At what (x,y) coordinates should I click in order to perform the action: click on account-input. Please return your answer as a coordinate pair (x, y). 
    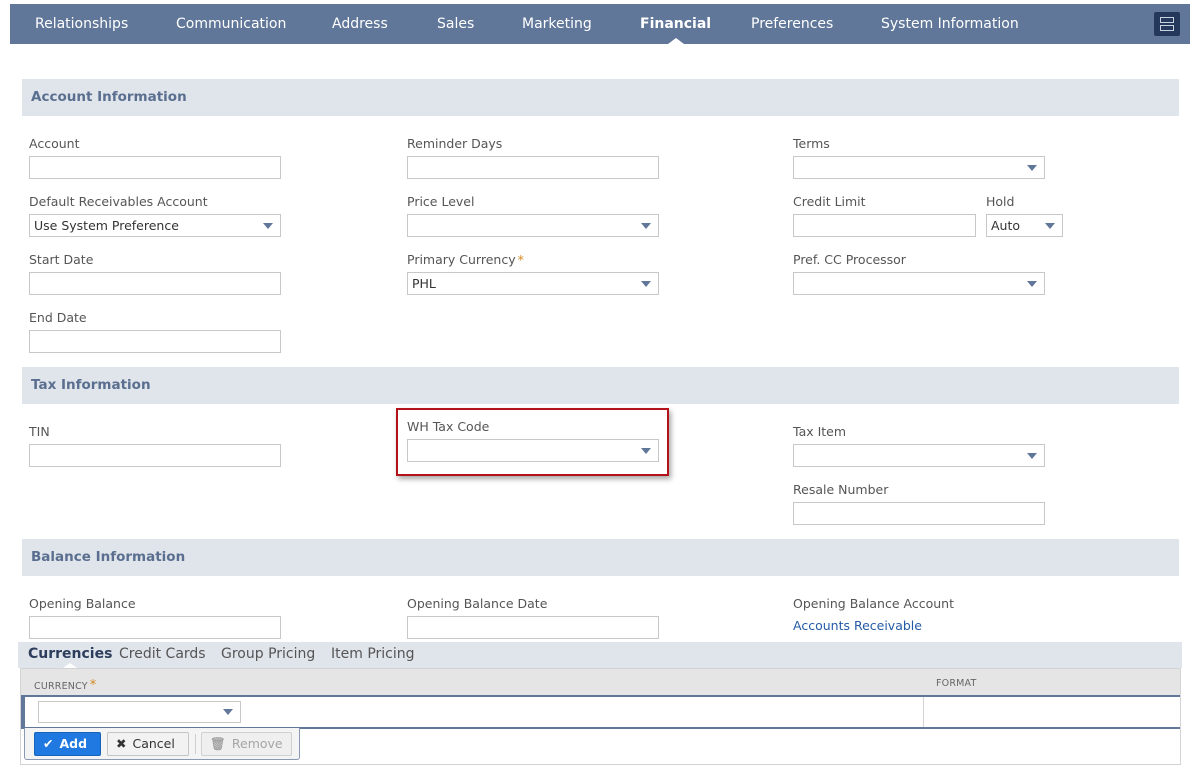
    Looking at the image, I should click on (155, 167).